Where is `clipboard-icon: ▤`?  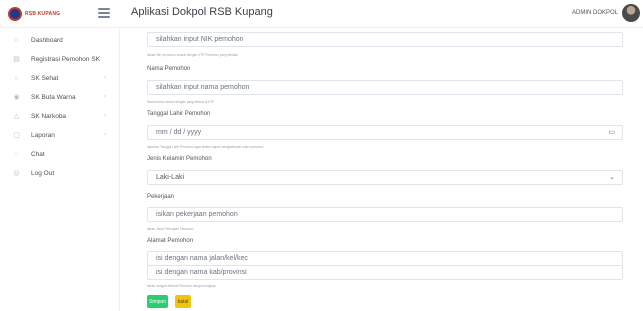 clipboard-icon: ▤ is located at coordinates (16, 59).